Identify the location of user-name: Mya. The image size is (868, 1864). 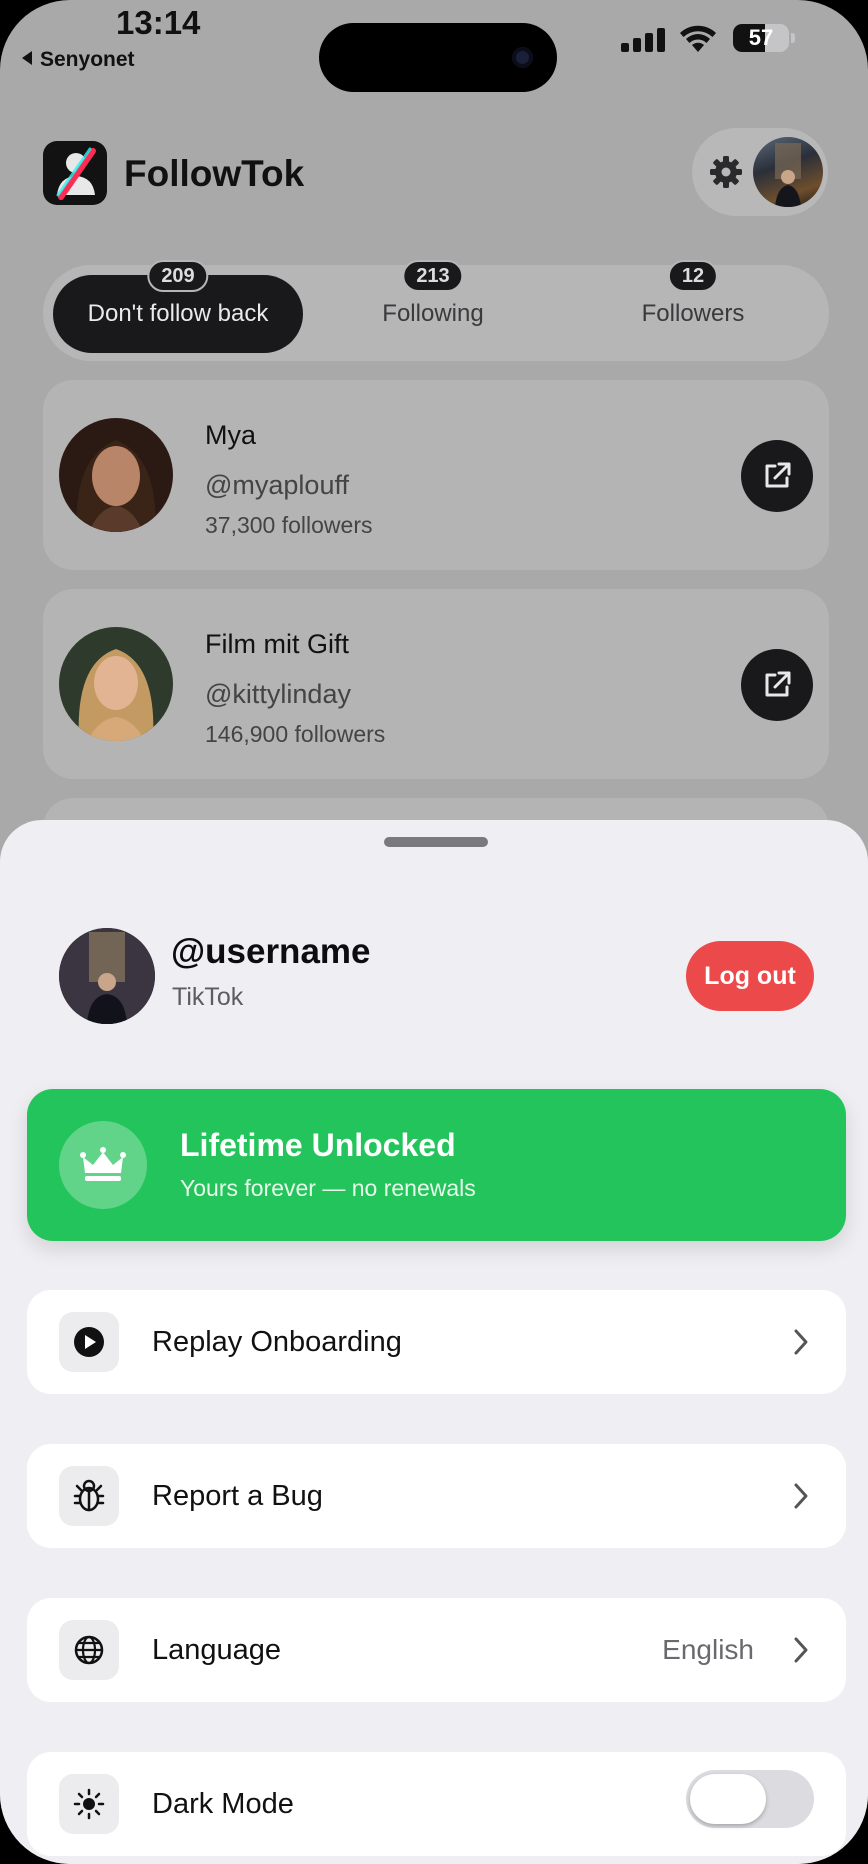
(231, 435).